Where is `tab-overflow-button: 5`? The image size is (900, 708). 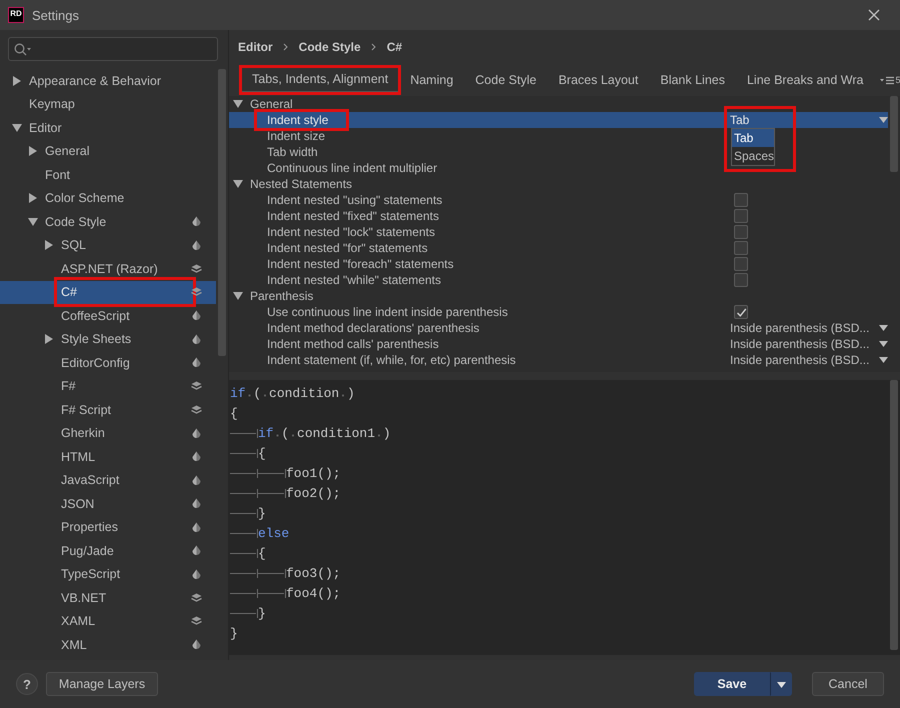 tab-overflow-button: 5 is located at coordinates (890, 80).